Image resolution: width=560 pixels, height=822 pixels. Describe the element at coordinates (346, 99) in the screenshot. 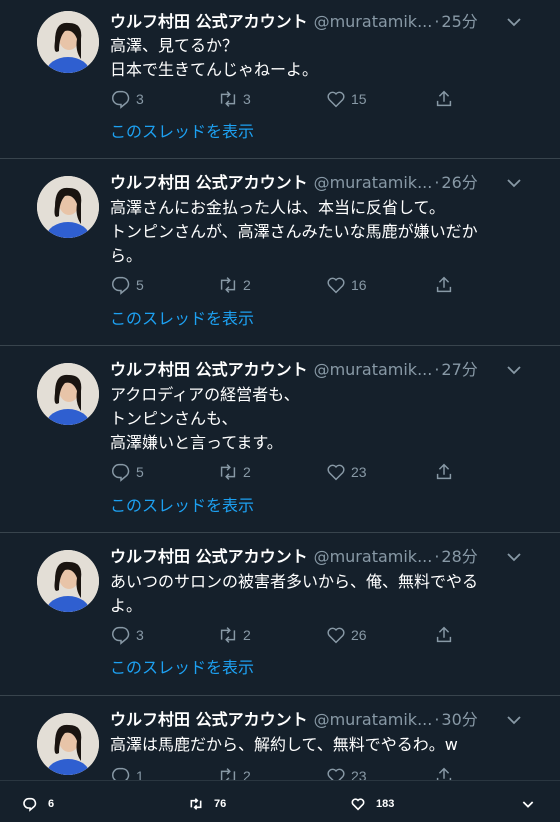

I see `like-button: 15` at that location.